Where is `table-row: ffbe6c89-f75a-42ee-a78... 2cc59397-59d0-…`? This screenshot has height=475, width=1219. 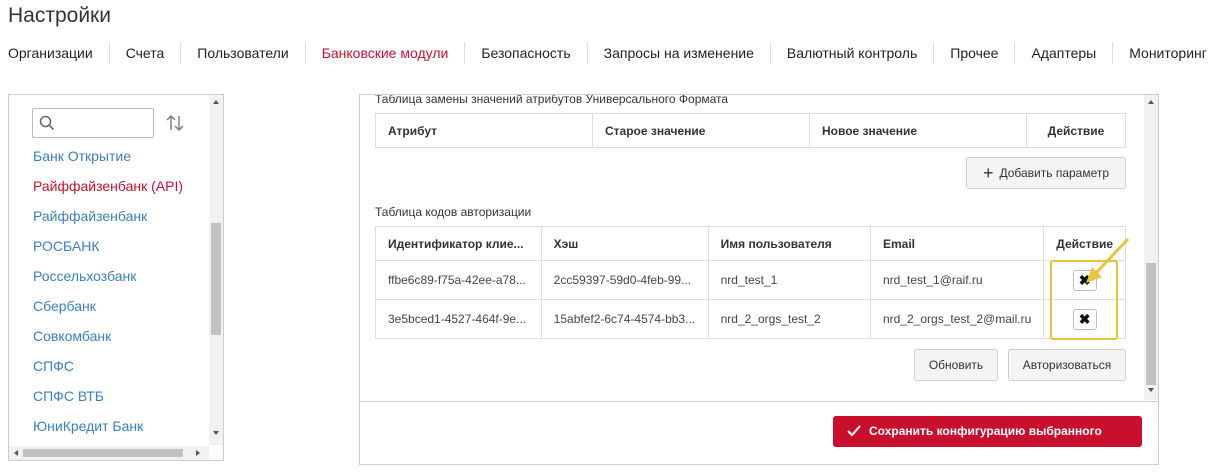
table-row: ffbe6c89-f75a-42ee-a78... 2cc59397-59d0-… is located at coordinates (750, 280).